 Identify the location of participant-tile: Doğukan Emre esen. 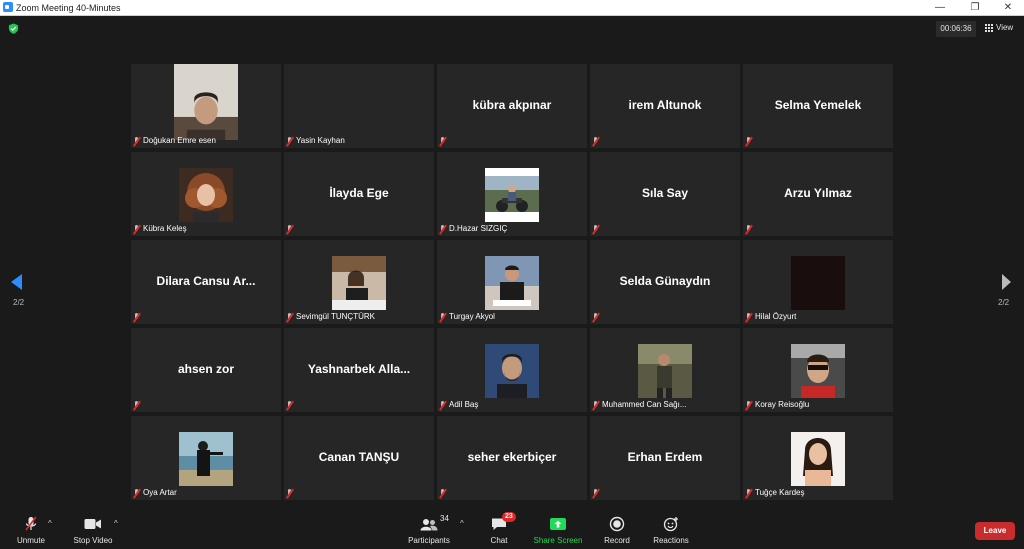
(206, 106).